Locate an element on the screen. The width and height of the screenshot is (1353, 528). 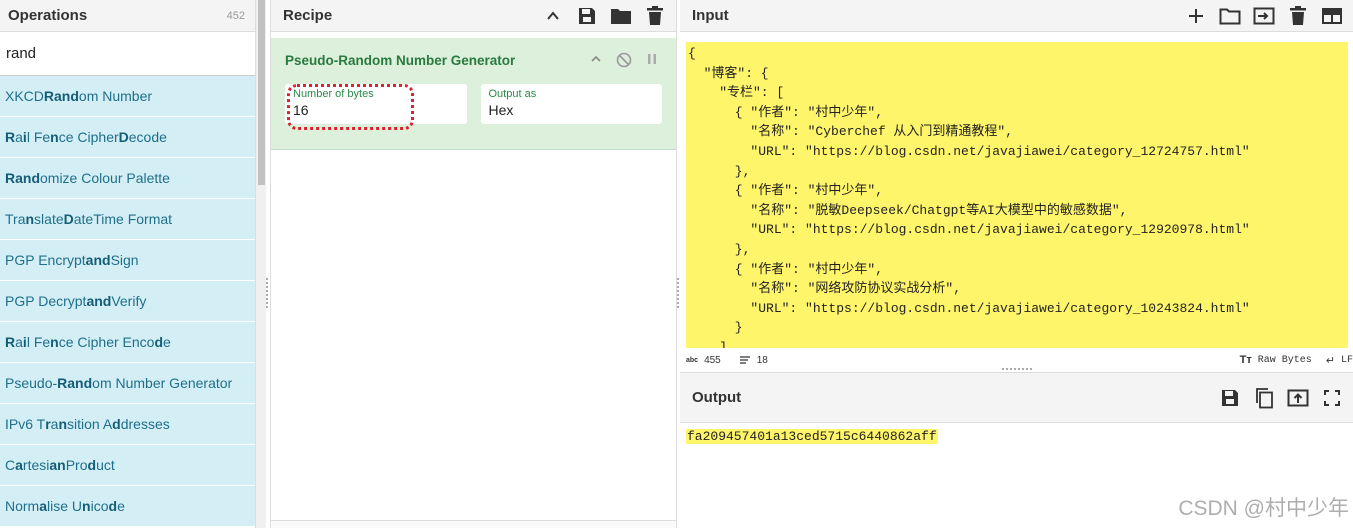
input-title: Input is located at coordinates (710, 15).